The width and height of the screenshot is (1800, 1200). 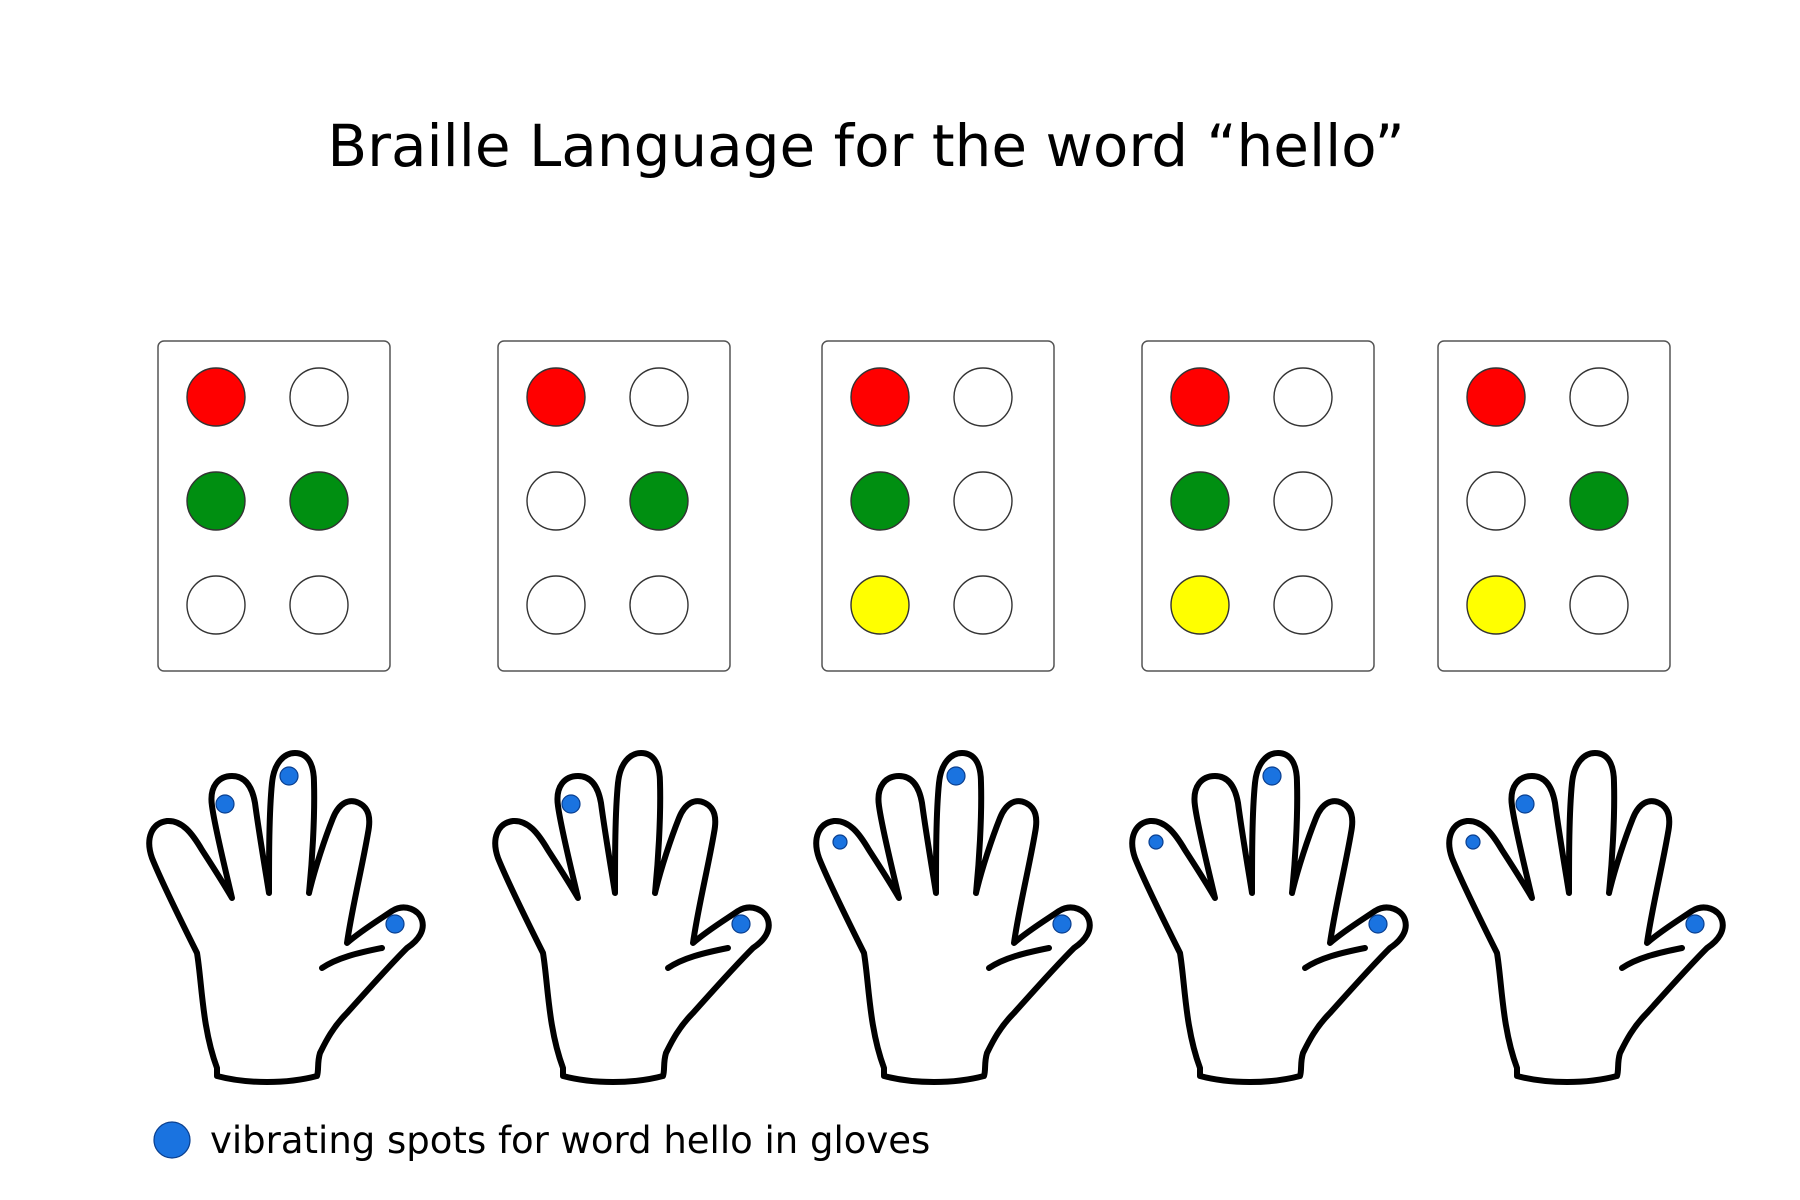 I want to click on legend: vibrating spots for word hello in gloves, so click(x=541, y=1140).